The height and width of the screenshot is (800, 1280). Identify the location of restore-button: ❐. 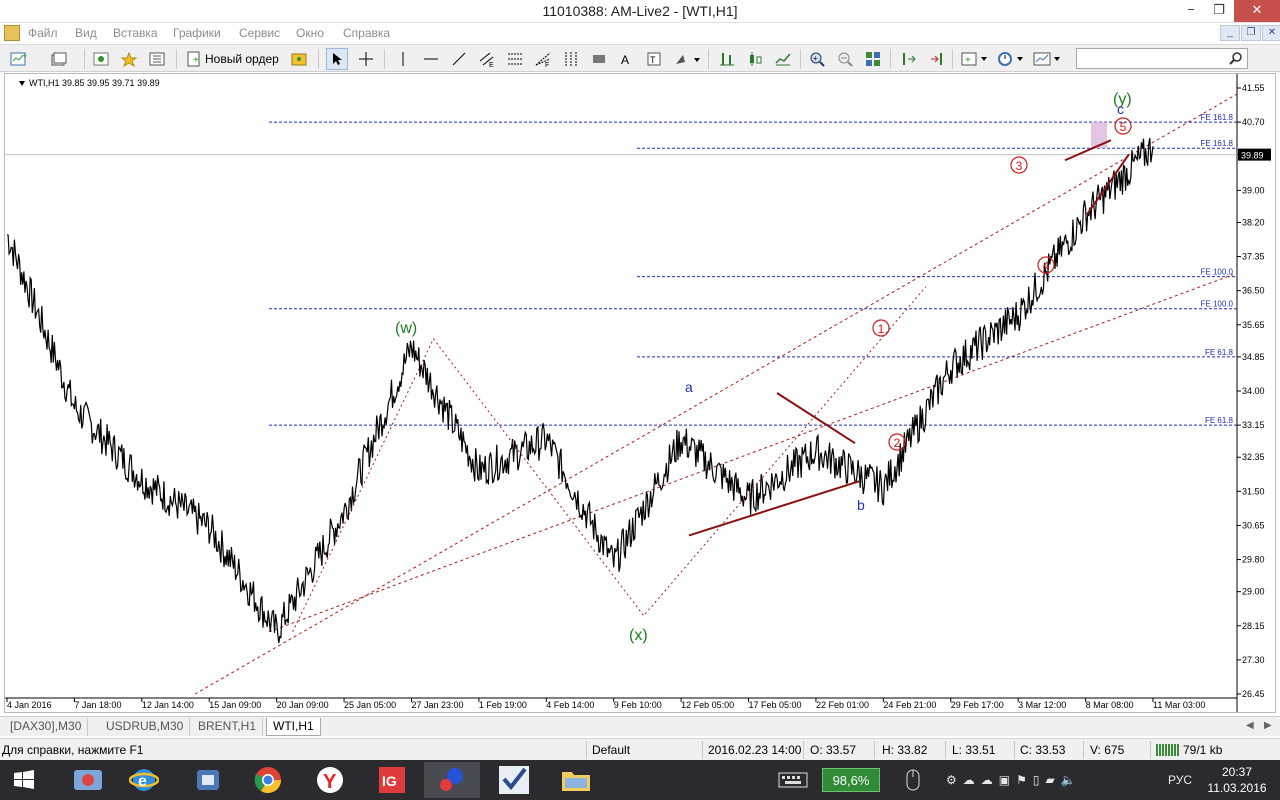
(1219, 11).